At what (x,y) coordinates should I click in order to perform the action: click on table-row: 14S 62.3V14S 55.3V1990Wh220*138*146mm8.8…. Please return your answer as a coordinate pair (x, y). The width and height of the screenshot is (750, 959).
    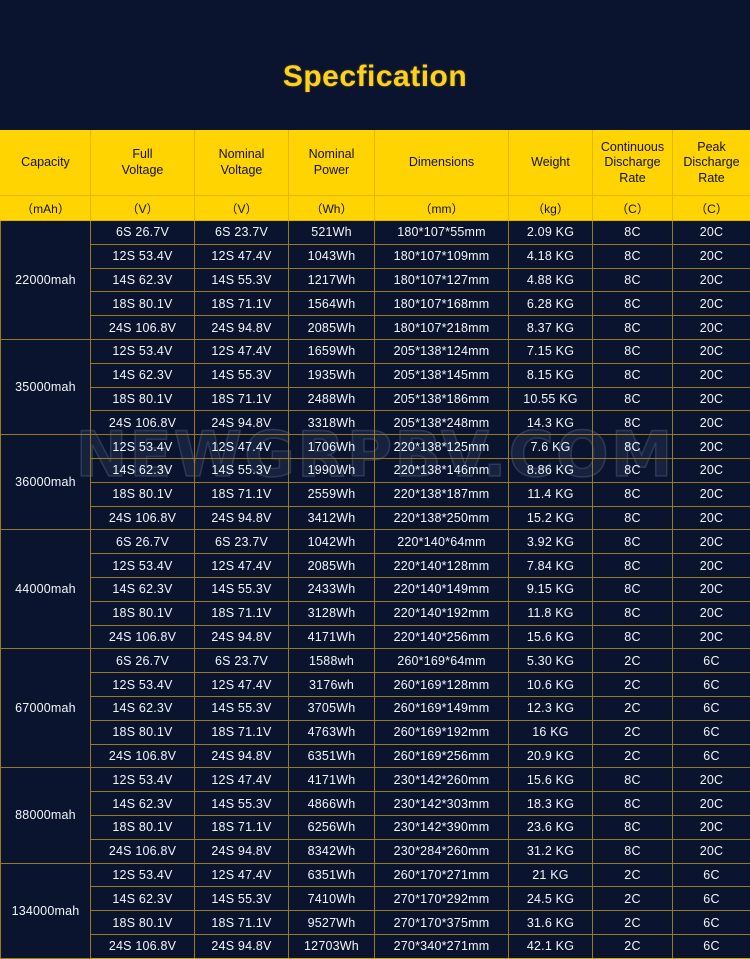
    Looking at the image, I should click on (375, 470).